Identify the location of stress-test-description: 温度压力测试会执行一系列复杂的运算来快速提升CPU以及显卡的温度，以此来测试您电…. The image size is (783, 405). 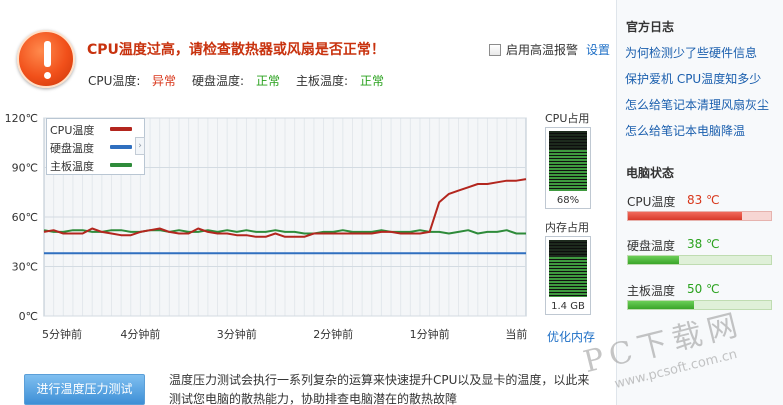
(379, 389).